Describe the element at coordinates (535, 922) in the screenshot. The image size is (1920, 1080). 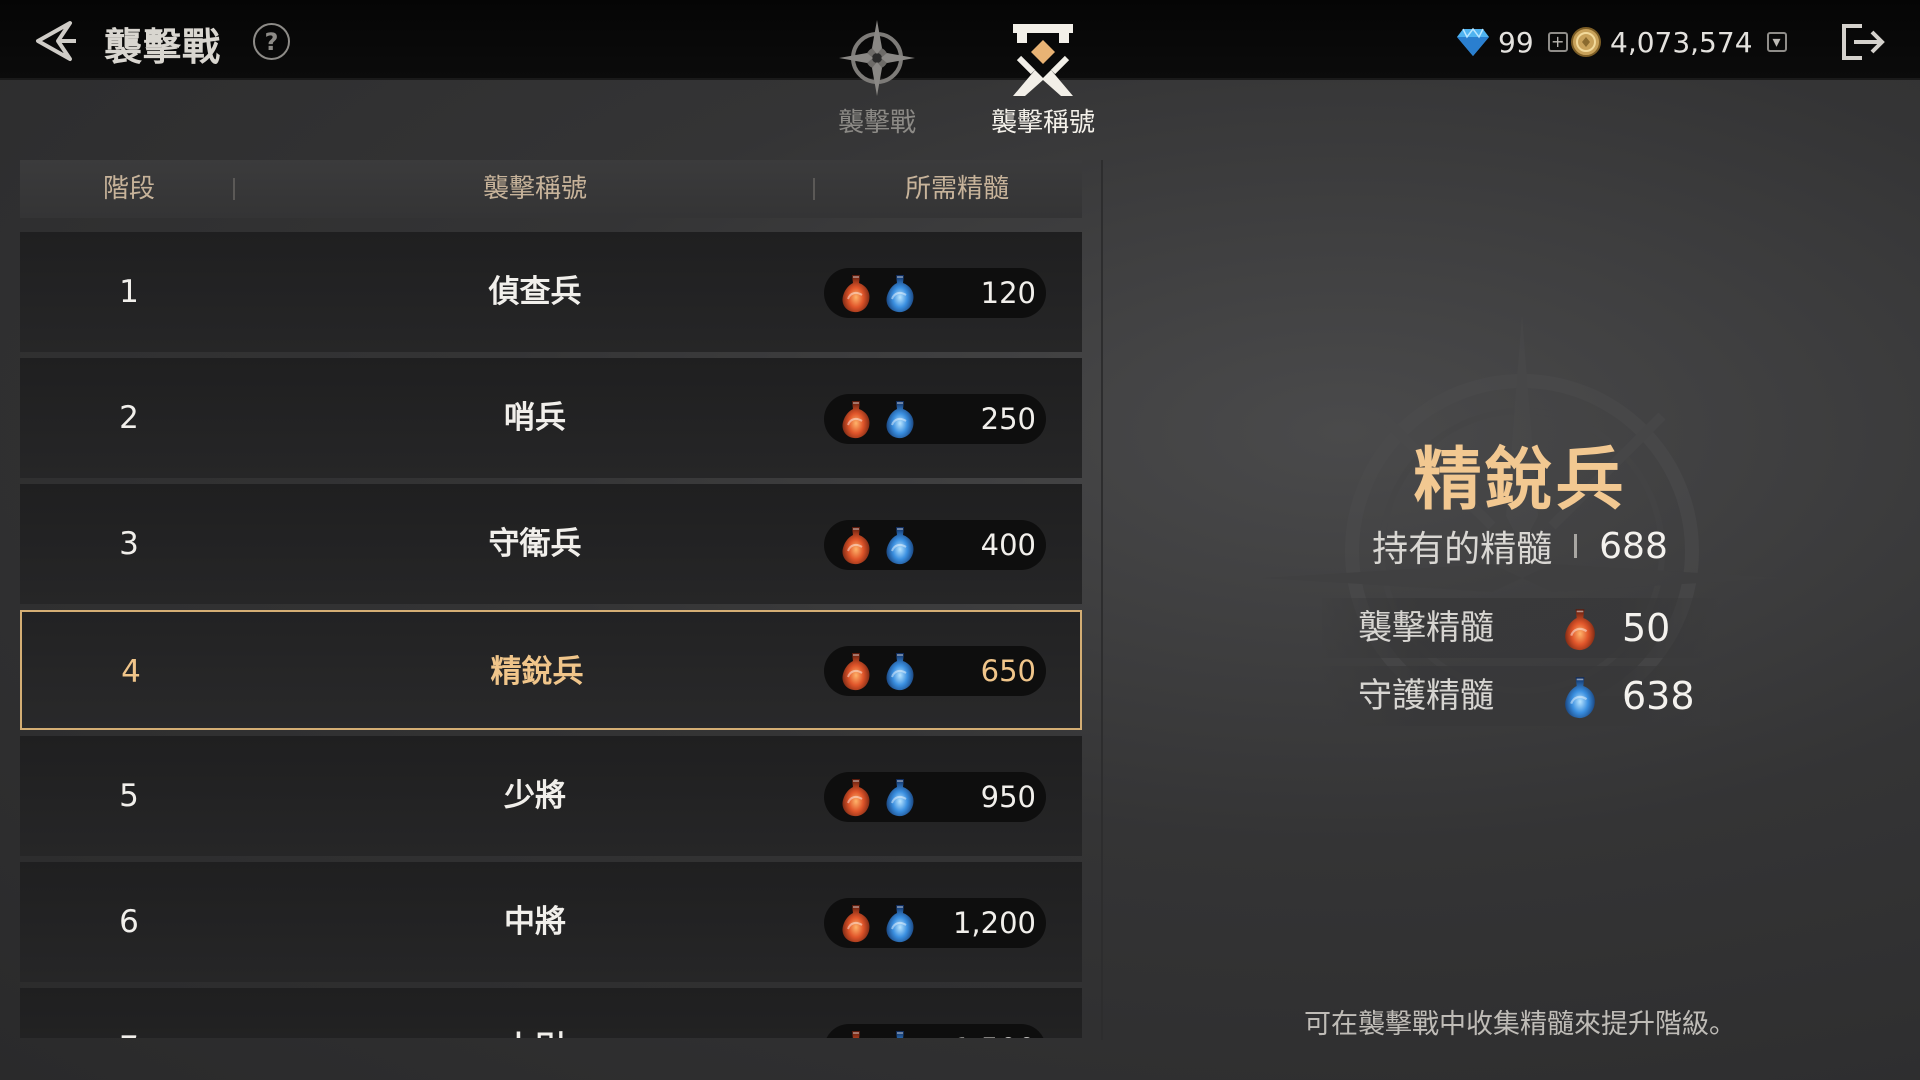
I see `row-title: 中將` at that location.